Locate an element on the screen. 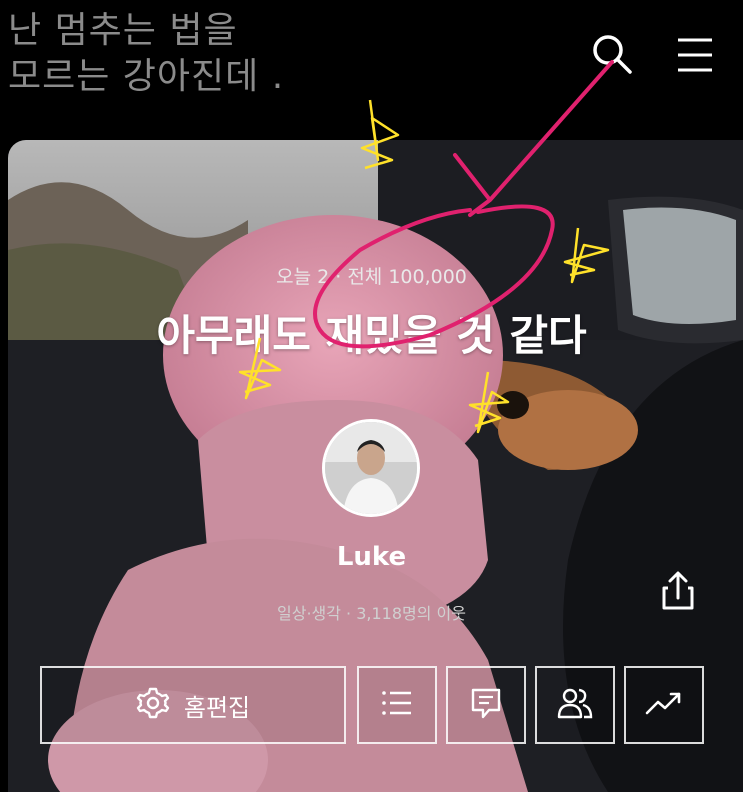 The width and height of the screenshot is (743, 792). home-edit-button: 홈편집 is located at coordinates (193, 705).